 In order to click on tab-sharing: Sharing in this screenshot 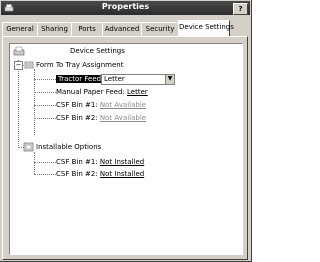, I will do `click(54, 29)`.